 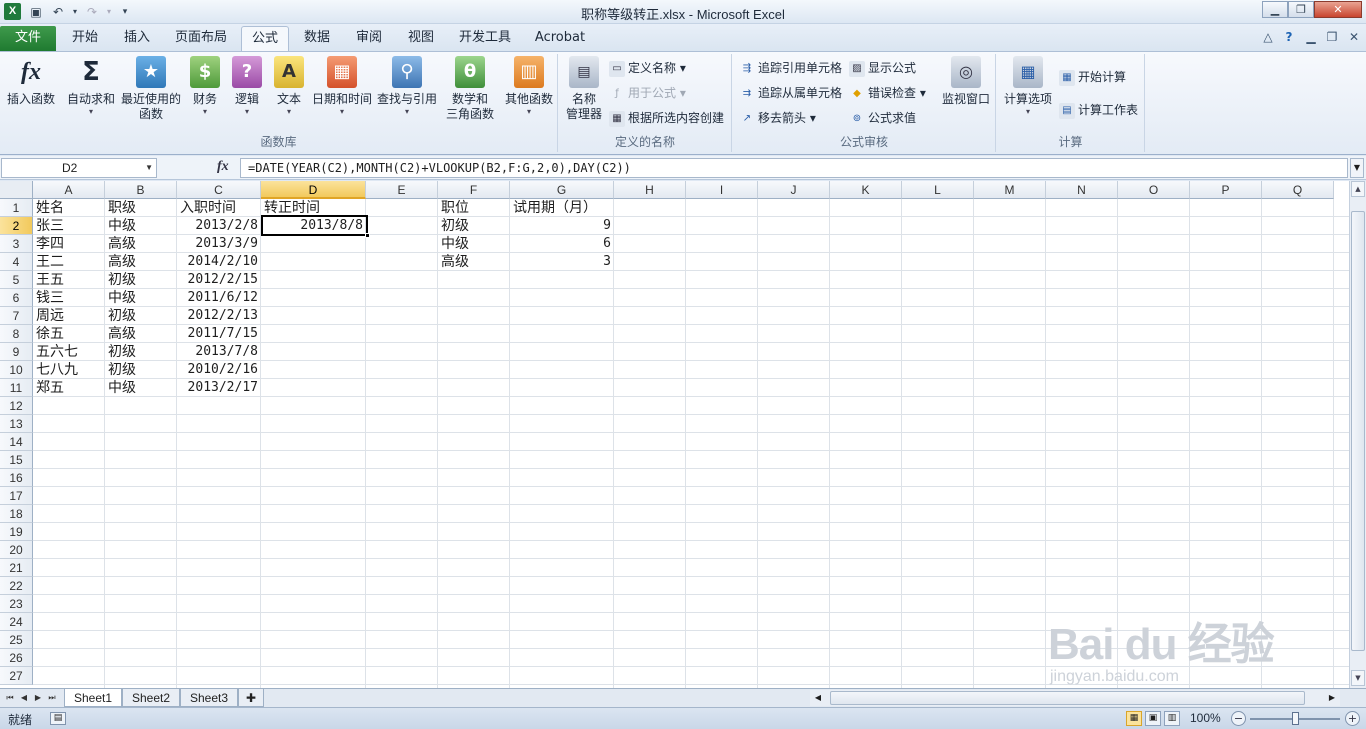 I want to click on fill-handle, so click(x=367, y=235).